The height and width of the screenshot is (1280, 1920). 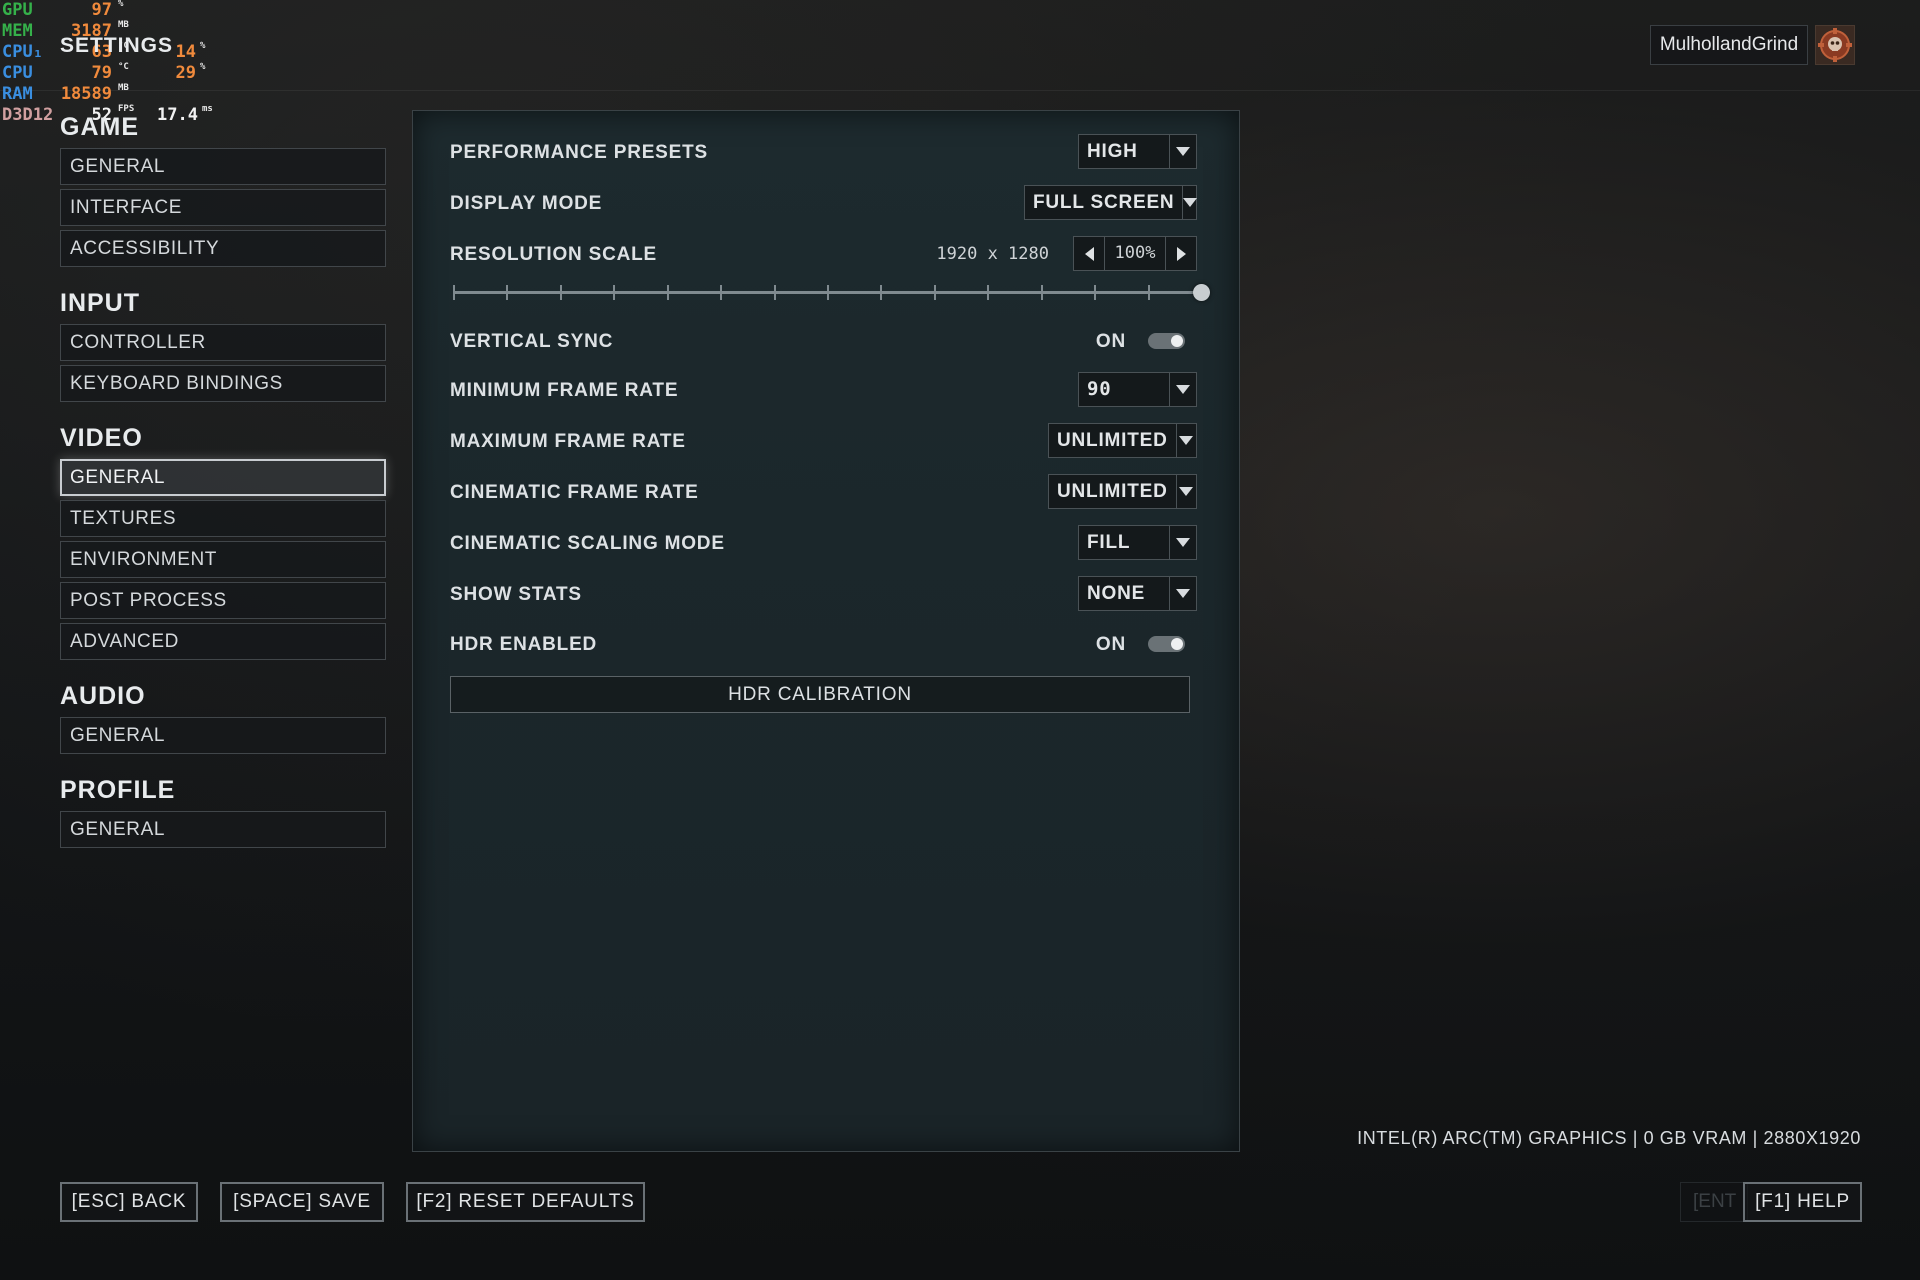 I want to click on perf-label: MEM, so click(x=17, y=31).